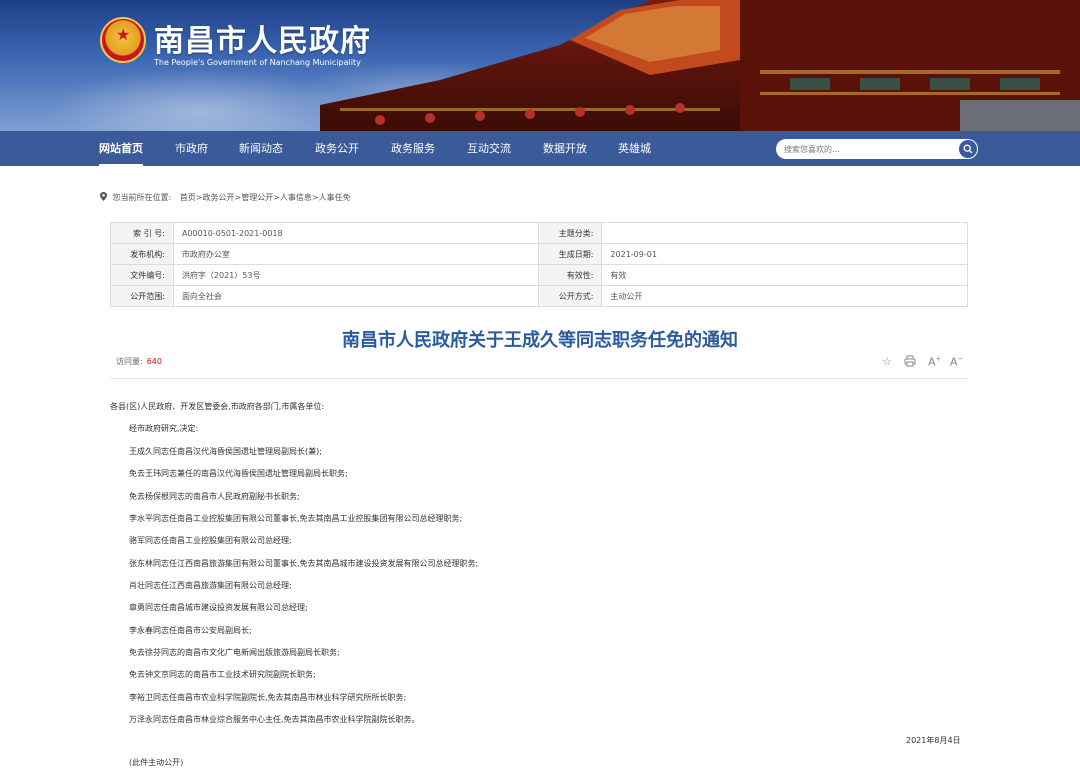  Describe the element at coordinates (887, 361) in the screenshot. I see `star-icon: ☆` at that location.